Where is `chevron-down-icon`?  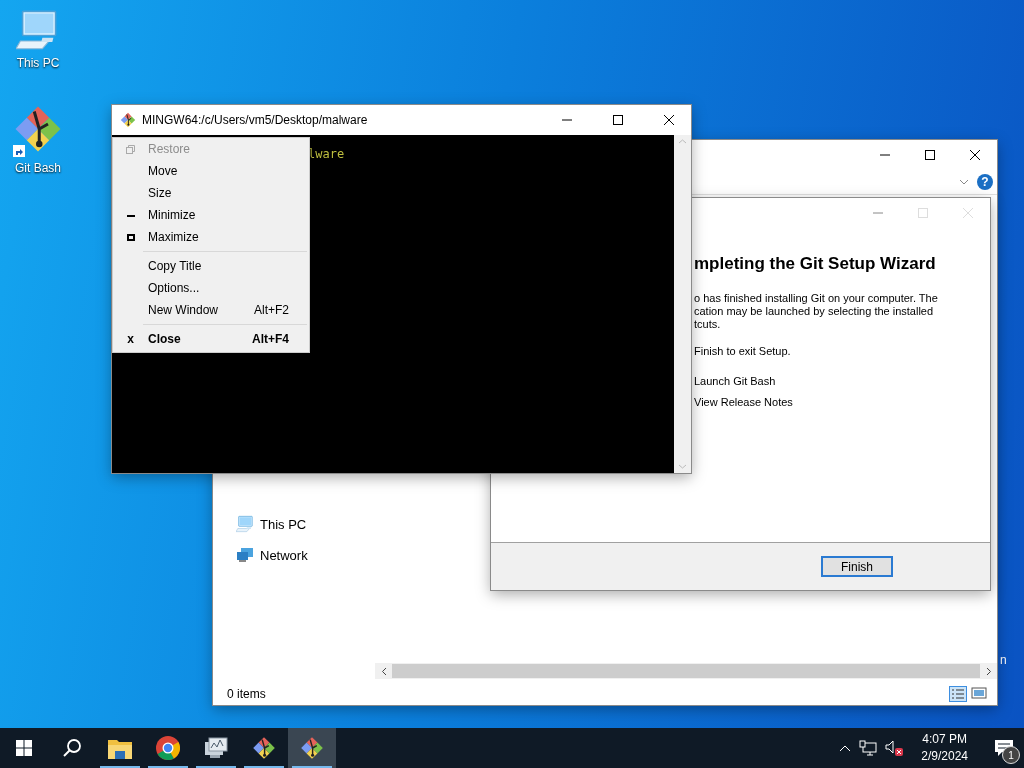
chevron-down-icon is located at coordinates (964, 182).